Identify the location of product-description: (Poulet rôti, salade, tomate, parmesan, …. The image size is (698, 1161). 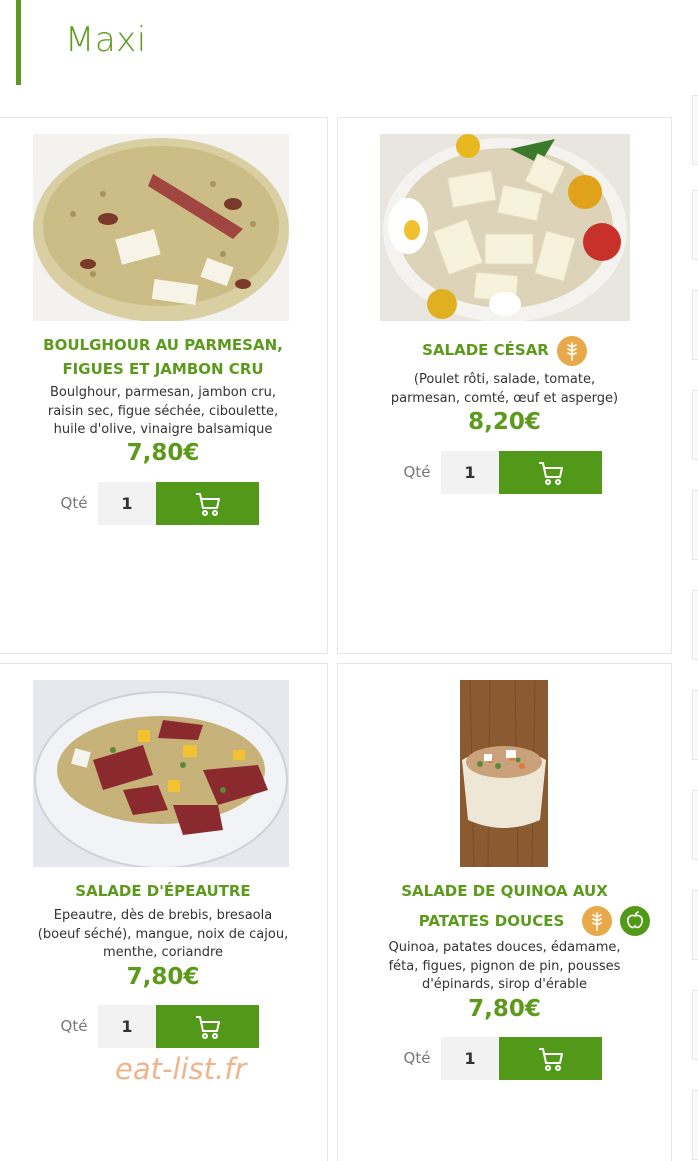
(504, 389).